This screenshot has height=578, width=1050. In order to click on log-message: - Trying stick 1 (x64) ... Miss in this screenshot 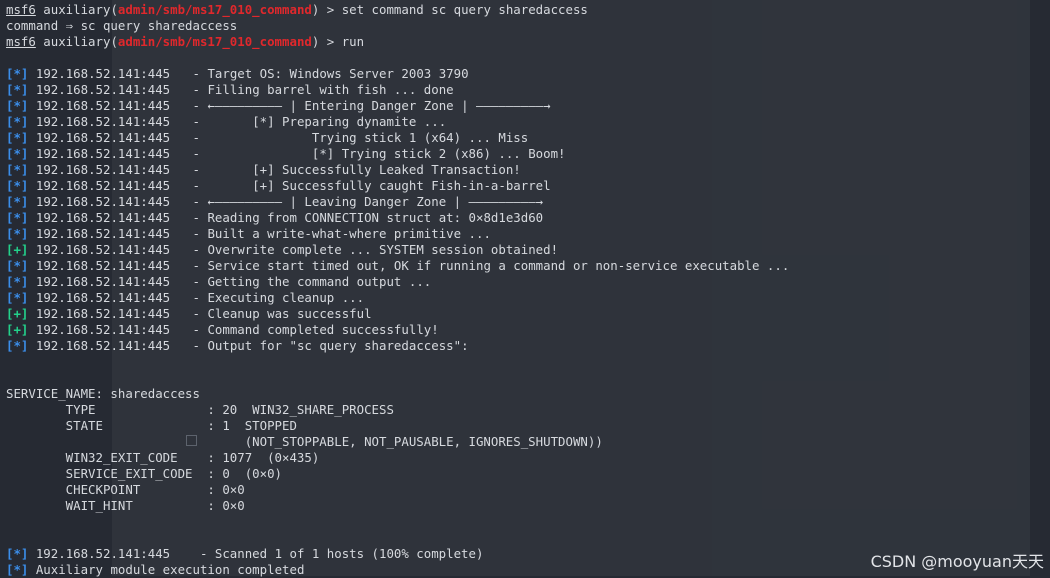, I will do `click(349, 137)`.